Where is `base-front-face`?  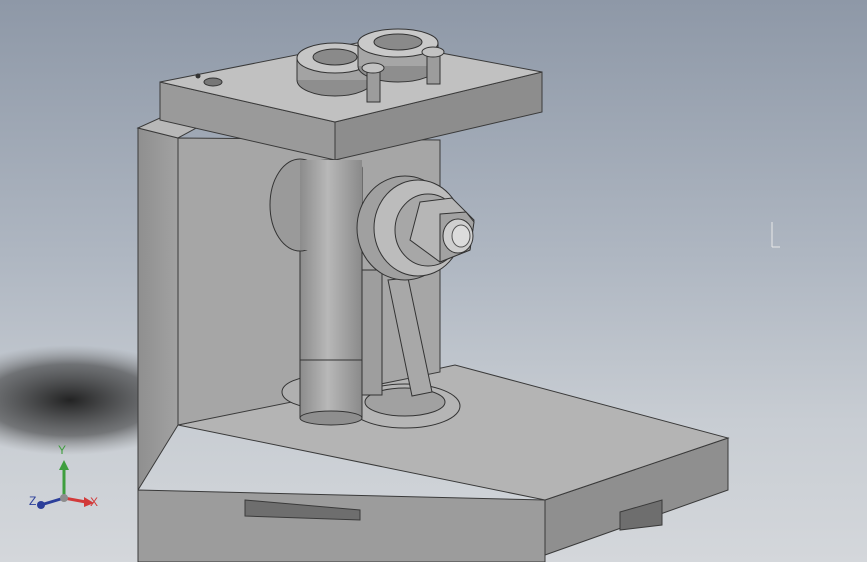 base-front-face is located at coordinates (341, 525).